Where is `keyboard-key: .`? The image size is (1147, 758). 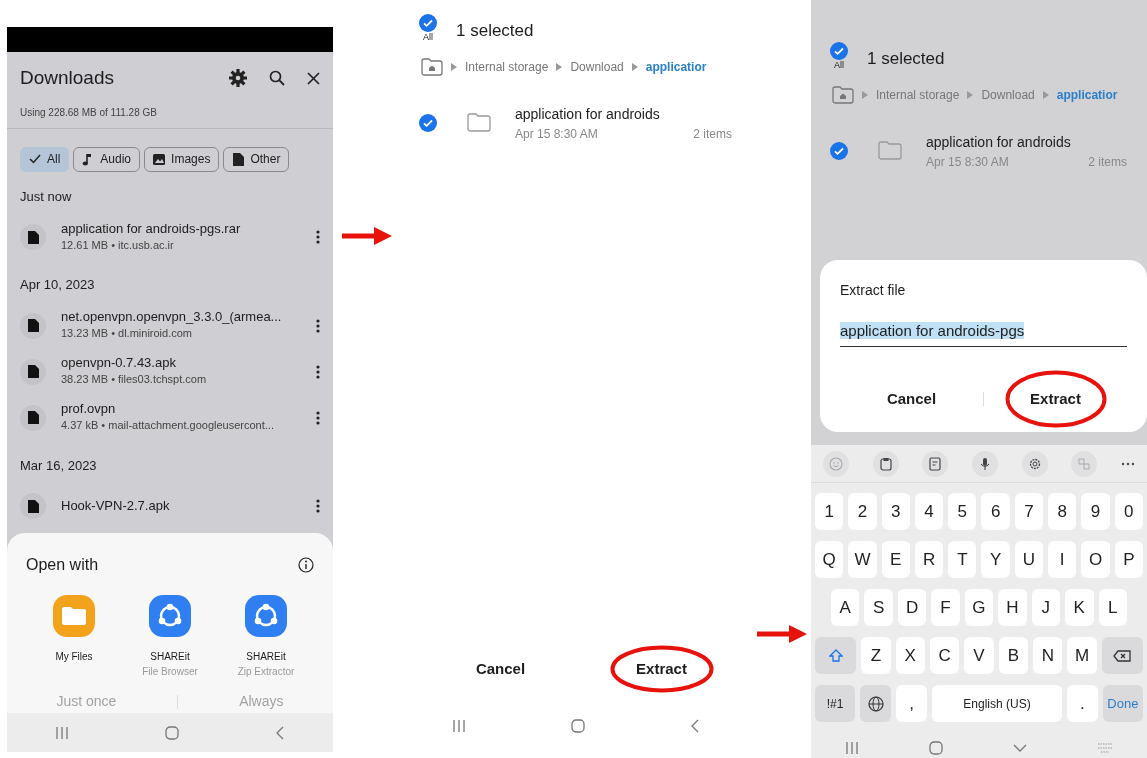 keyboard-key: . is located at coordinates (1082, 703).